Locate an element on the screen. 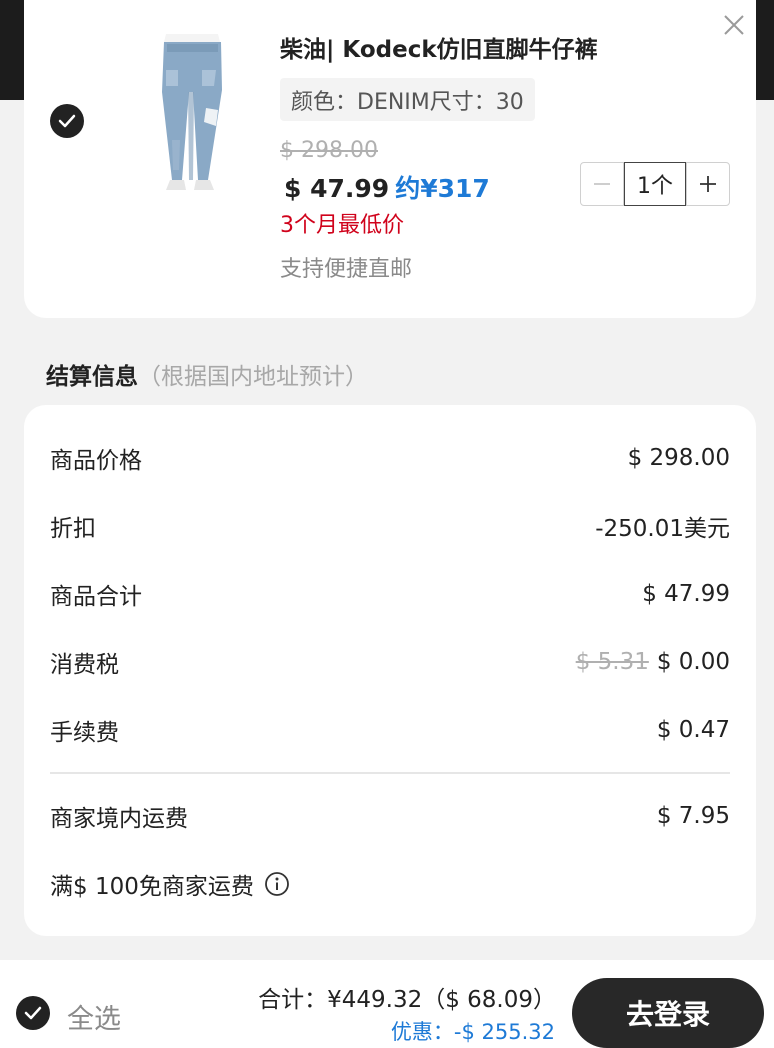 The image size is (774, 1048). decrease-quantity-button is located at coordinates (602, 184).